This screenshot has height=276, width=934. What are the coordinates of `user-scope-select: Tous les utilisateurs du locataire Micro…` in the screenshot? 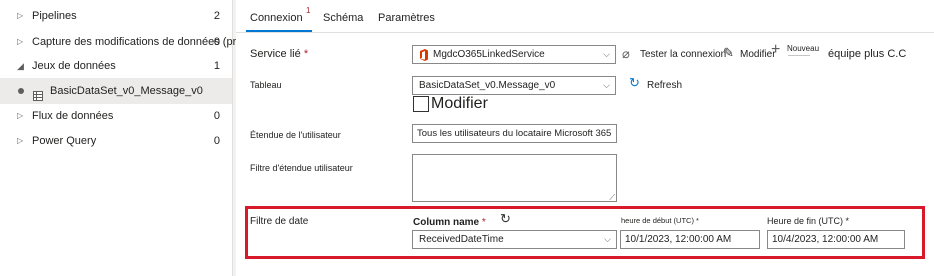 It's located at (514, 133).